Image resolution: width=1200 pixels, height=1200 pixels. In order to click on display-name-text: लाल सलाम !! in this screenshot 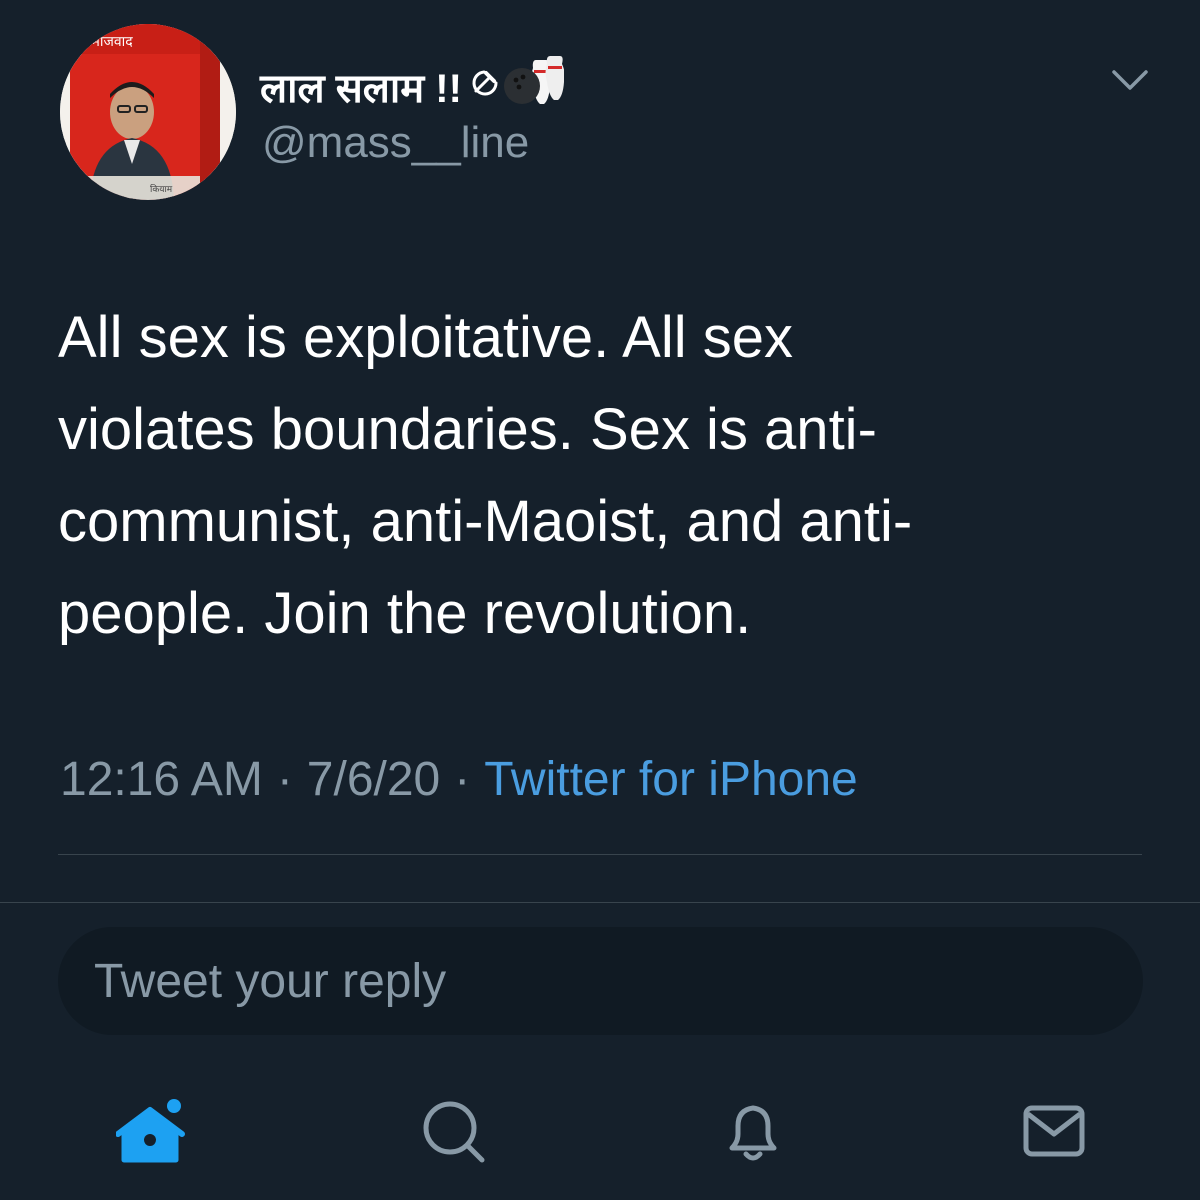, I will do `click(361, 88)`.